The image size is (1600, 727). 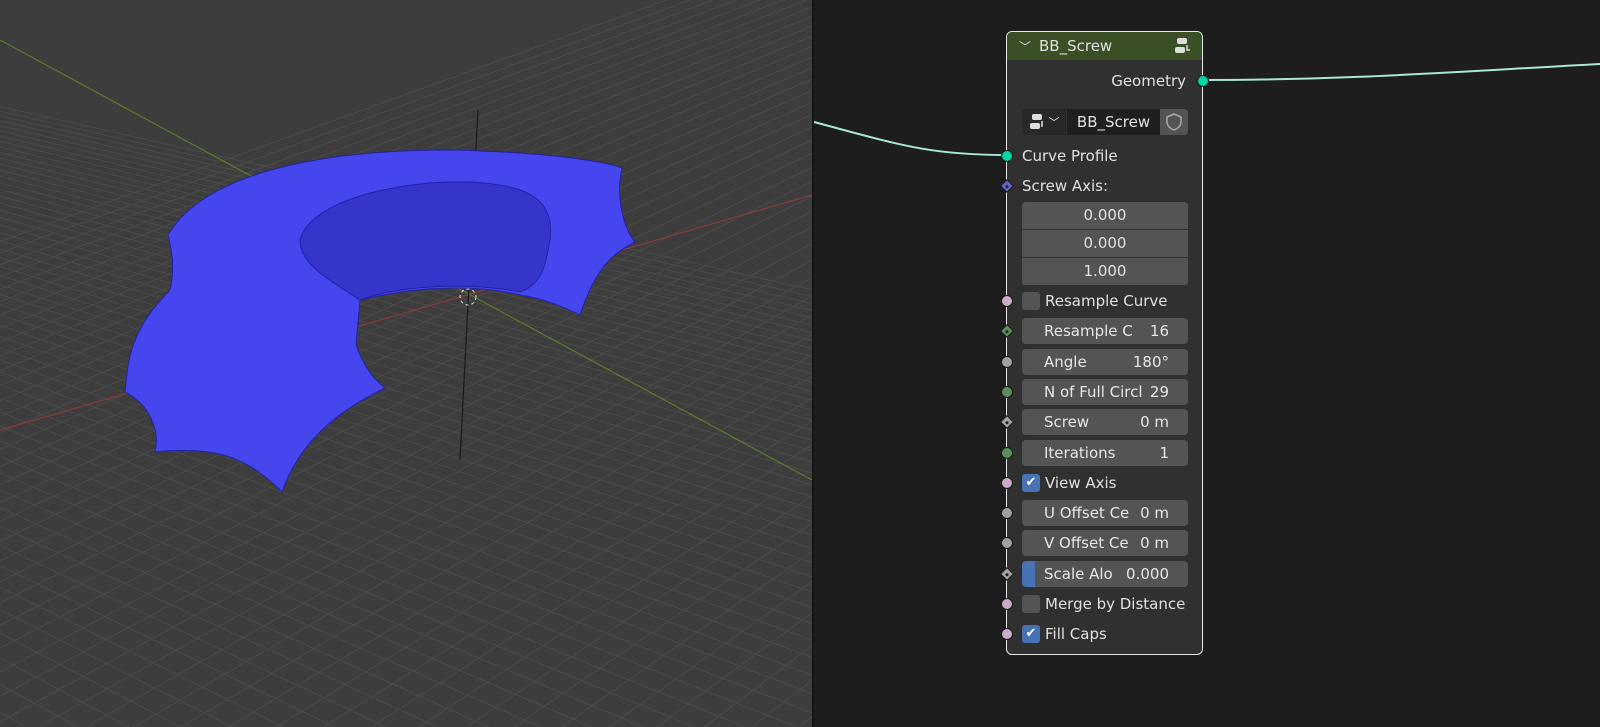 I want to click on node-tree-icon, so click(x=1036, y=121).